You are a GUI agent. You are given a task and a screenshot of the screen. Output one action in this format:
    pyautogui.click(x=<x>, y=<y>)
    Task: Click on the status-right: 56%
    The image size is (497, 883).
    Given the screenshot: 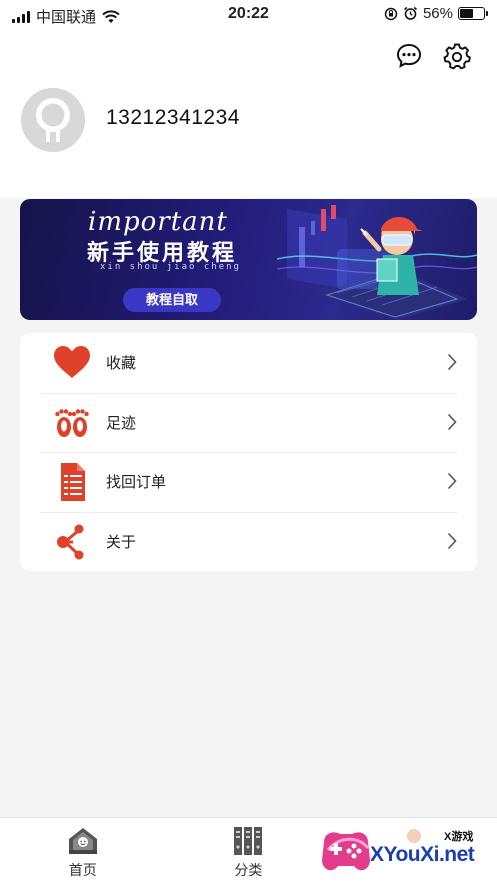 What is the action you would take?
    pyautogui.click(x=436, y=13)
    